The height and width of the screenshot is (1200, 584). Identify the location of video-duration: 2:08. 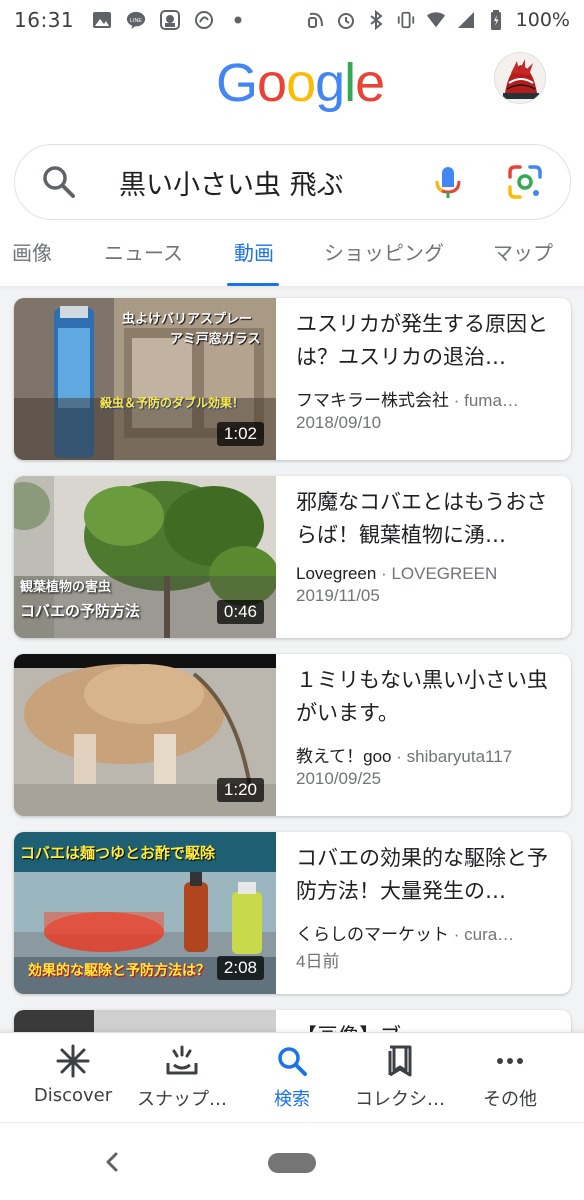
(240, 968).